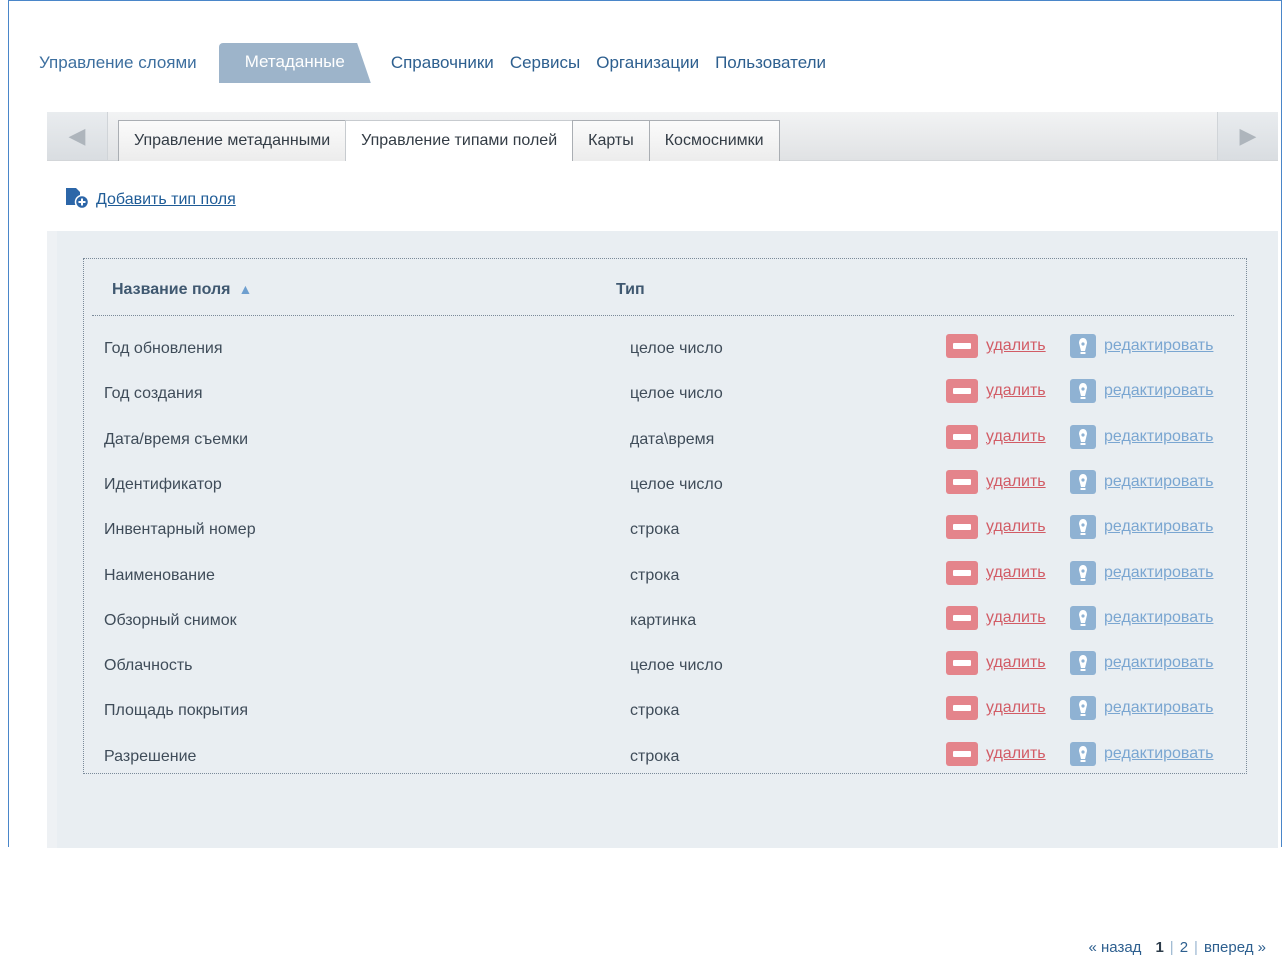  What do you see at coordinates (232, 140) in the screenshot?
I see `tab-metadata-management: Управление метаданными` at bounding box center [232, 140].